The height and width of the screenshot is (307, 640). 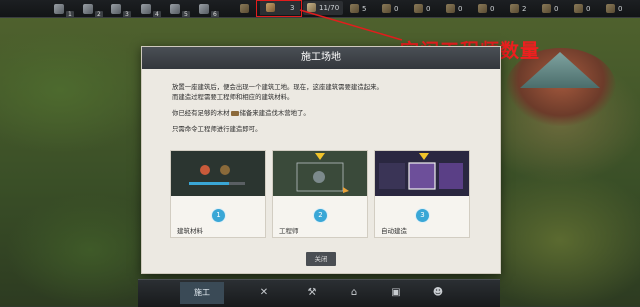 I want to click on building-count: 4, so click(x=157, y=14).